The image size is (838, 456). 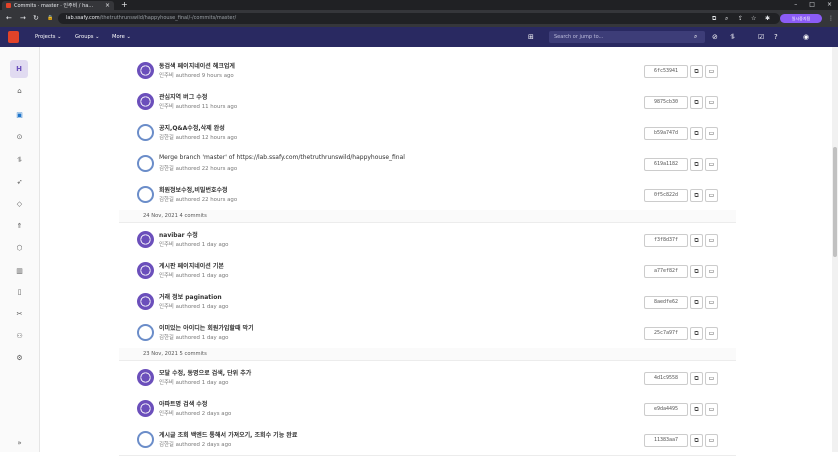 I want to click on issues-icon: ⊘, so click(x=715, y=37).